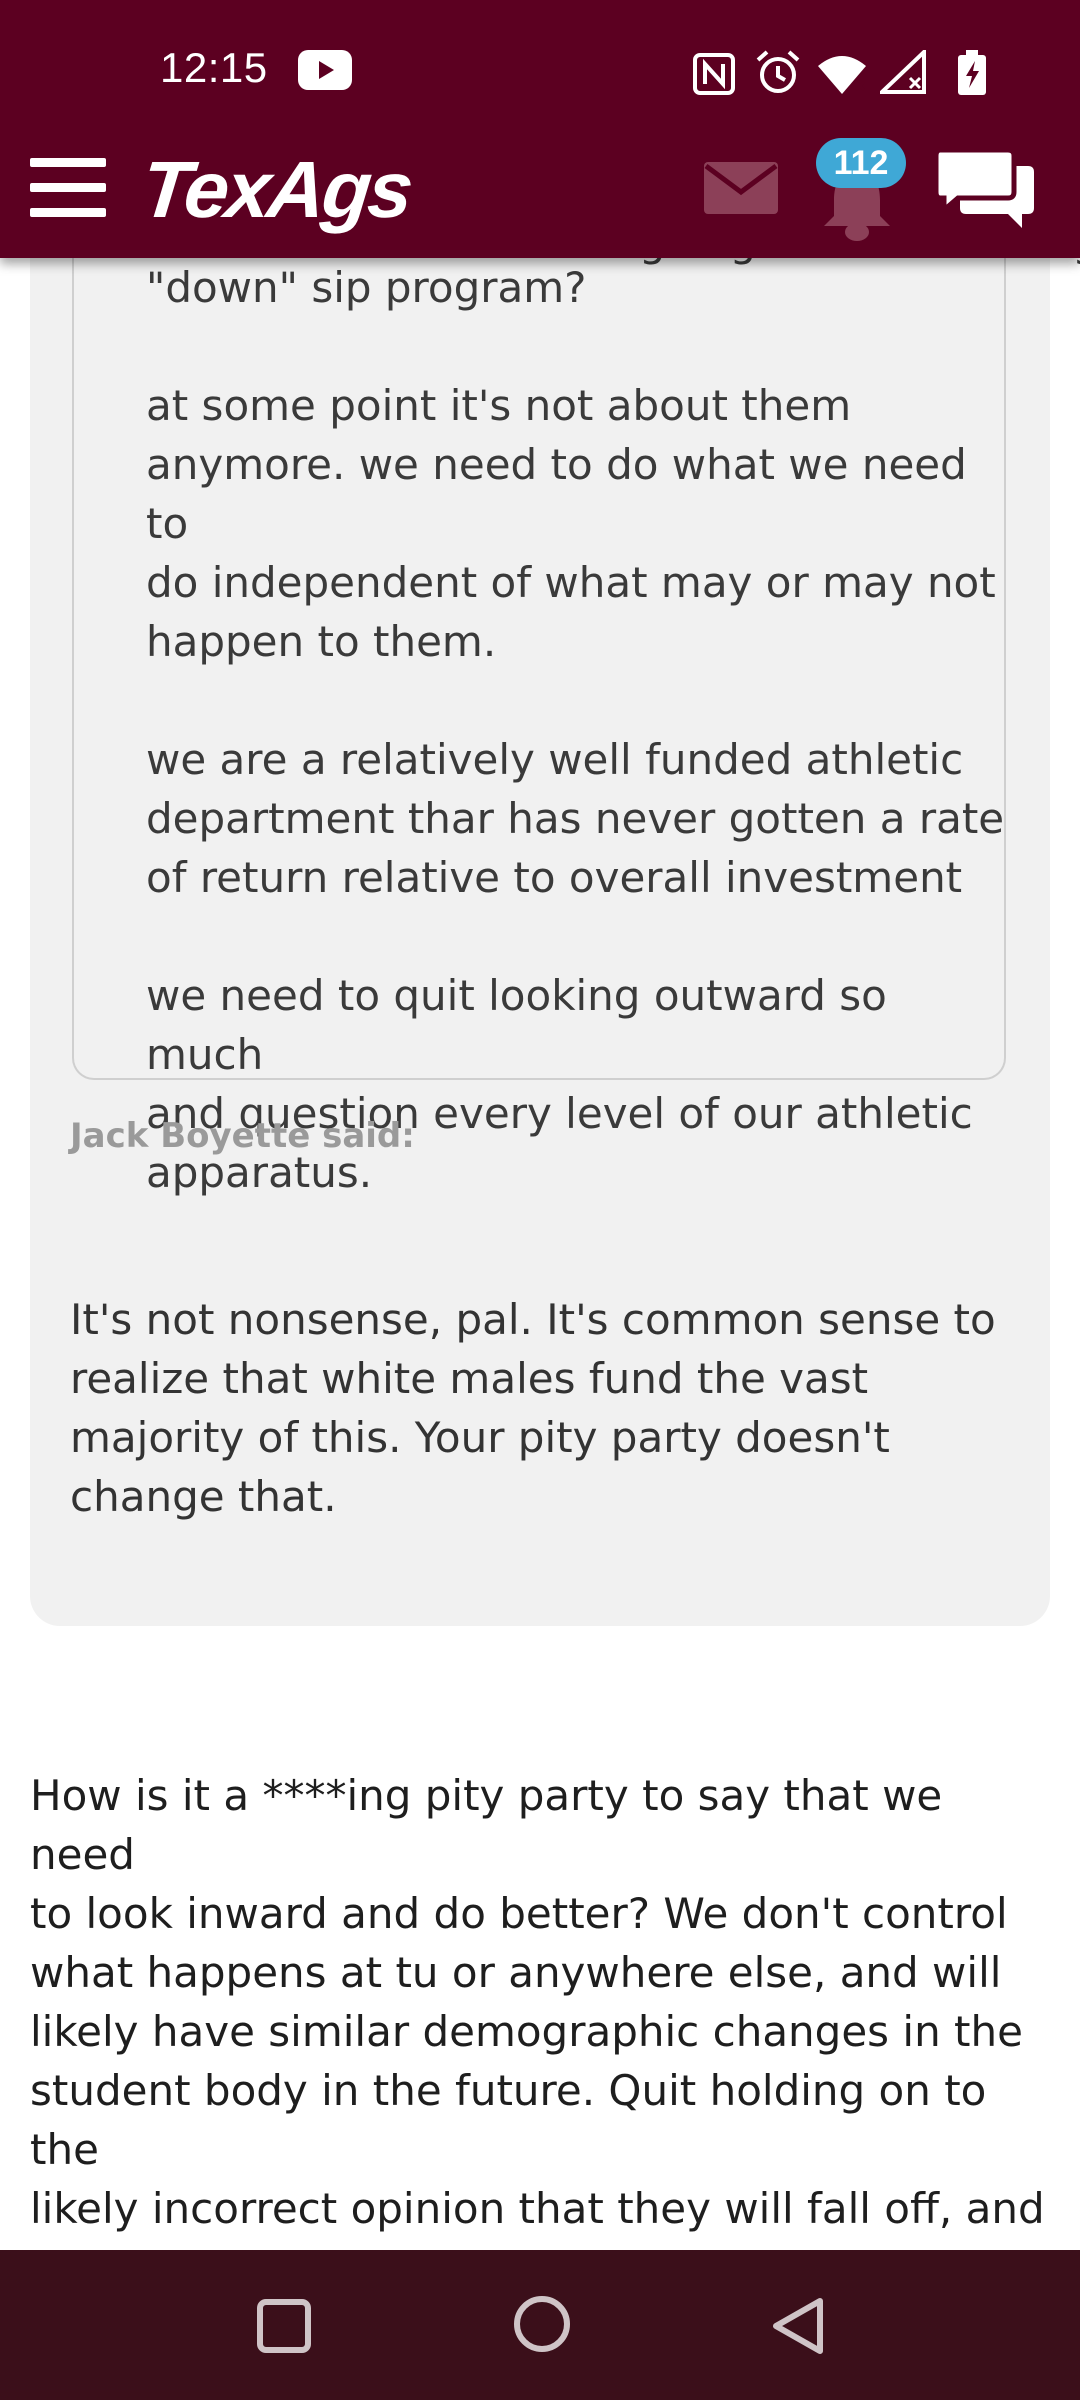  What do you see at coordinates (275, 189) in the screenshot?
I see `texags-logo: TexAgs` at bounding box center [275, 189].